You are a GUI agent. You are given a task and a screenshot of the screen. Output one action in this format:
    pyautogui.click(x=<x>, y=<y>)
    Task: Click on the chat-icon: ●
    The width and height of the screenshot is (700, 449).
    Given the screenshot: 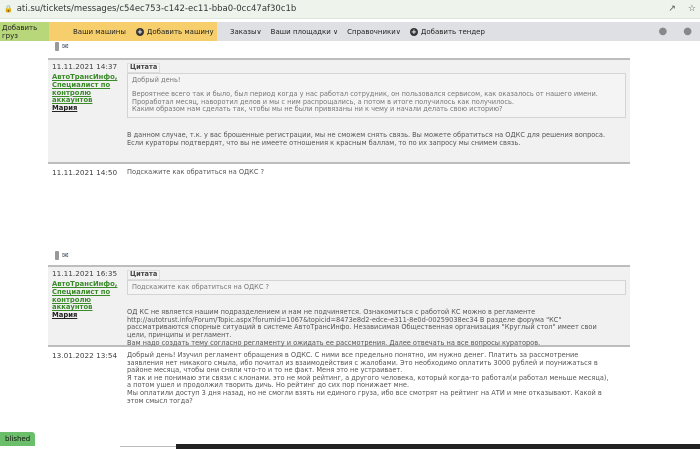 What is the action you would take?
    pyautogui.click(x=687, y=31)
    